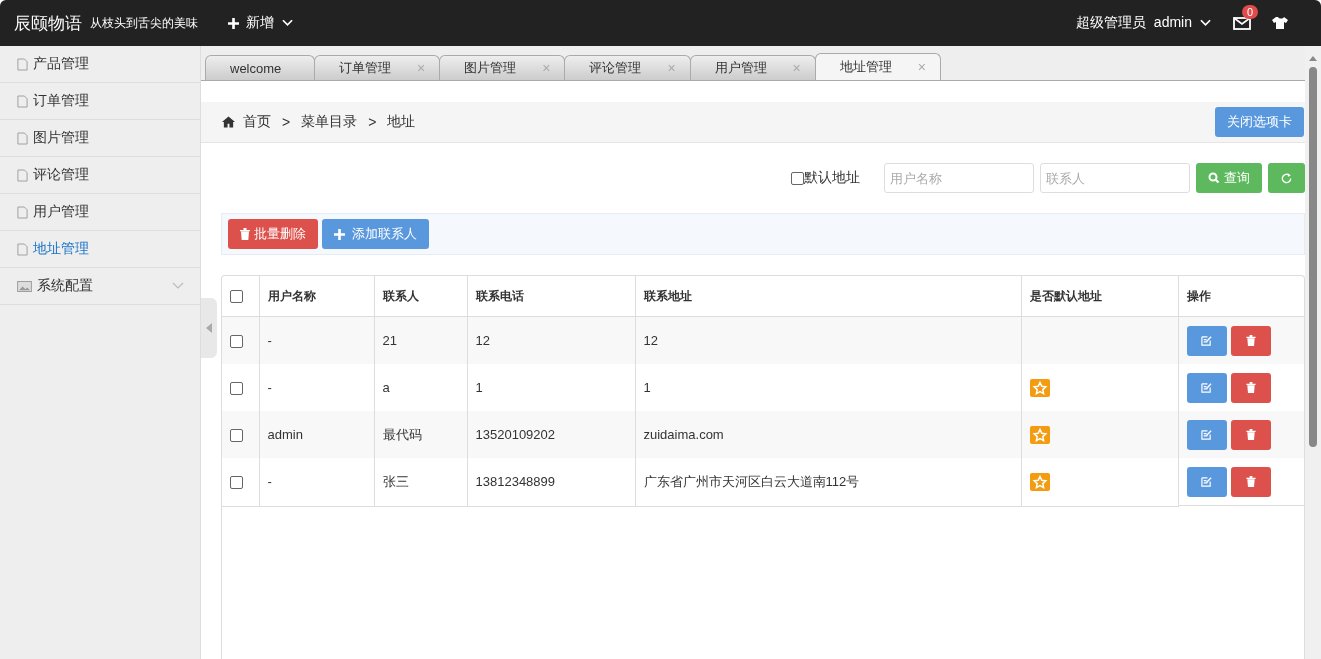  Describe the element at coordinates (144, 23) in the screenshot. I see `brand-slogan: 从枝头到舌尖的美味` at that location.